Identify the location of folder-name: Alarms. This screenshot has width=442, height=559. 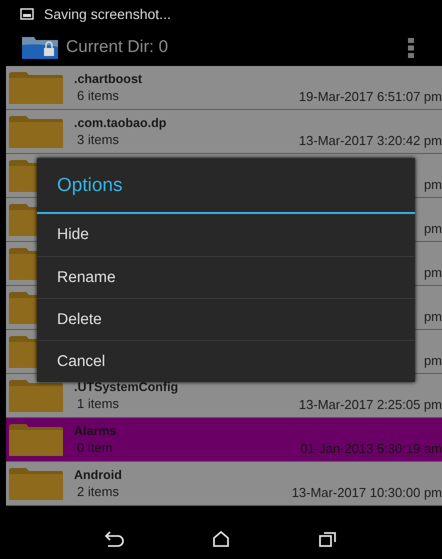
(95, 431).